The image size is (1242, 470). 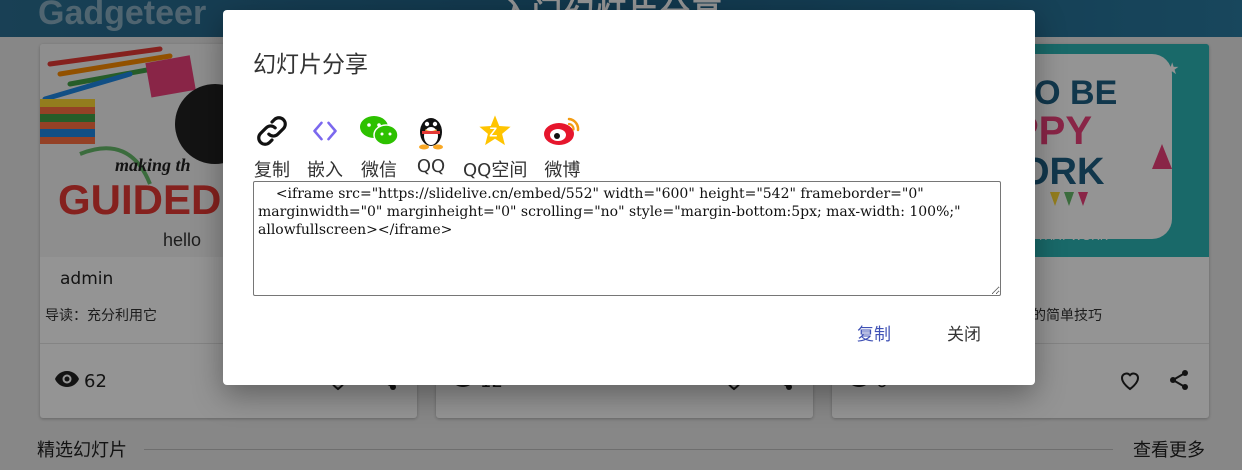 I want to click on weibo-icon, so click(x=562, y=131).